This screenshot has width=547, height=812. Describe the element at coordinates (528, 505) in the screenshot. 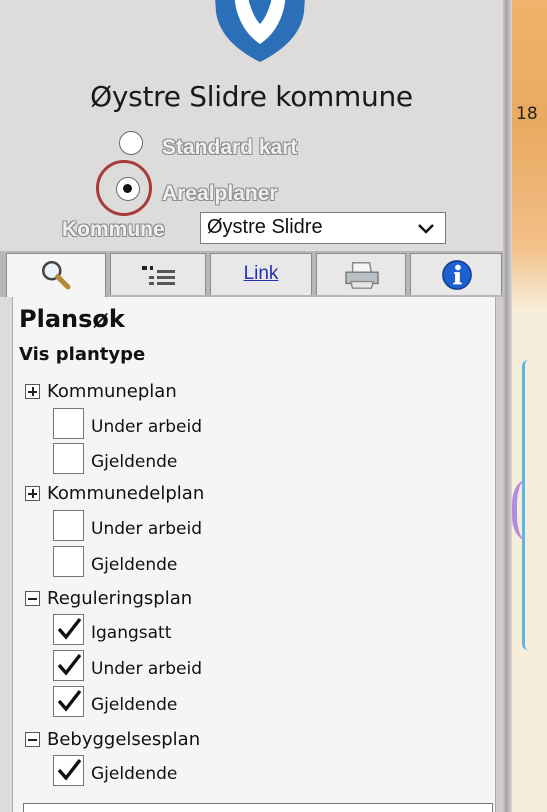

I see `map-river` at that location.